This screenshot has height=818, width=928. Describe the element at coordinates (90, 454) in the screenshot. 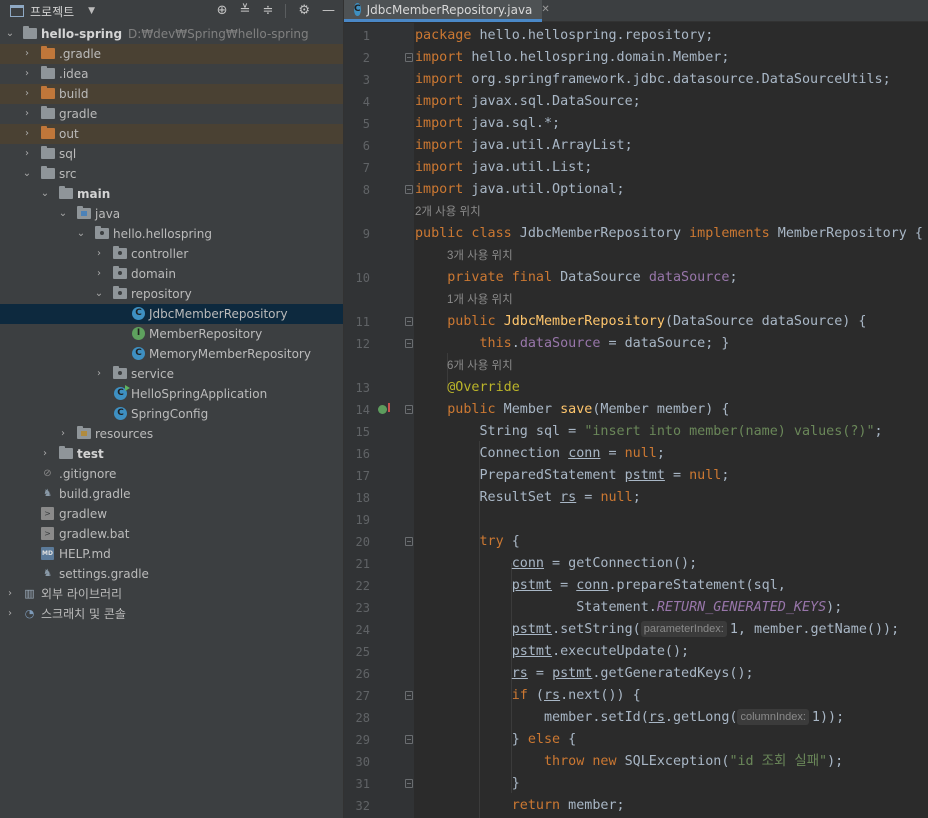

I see `tree-item-label: test` at that location.